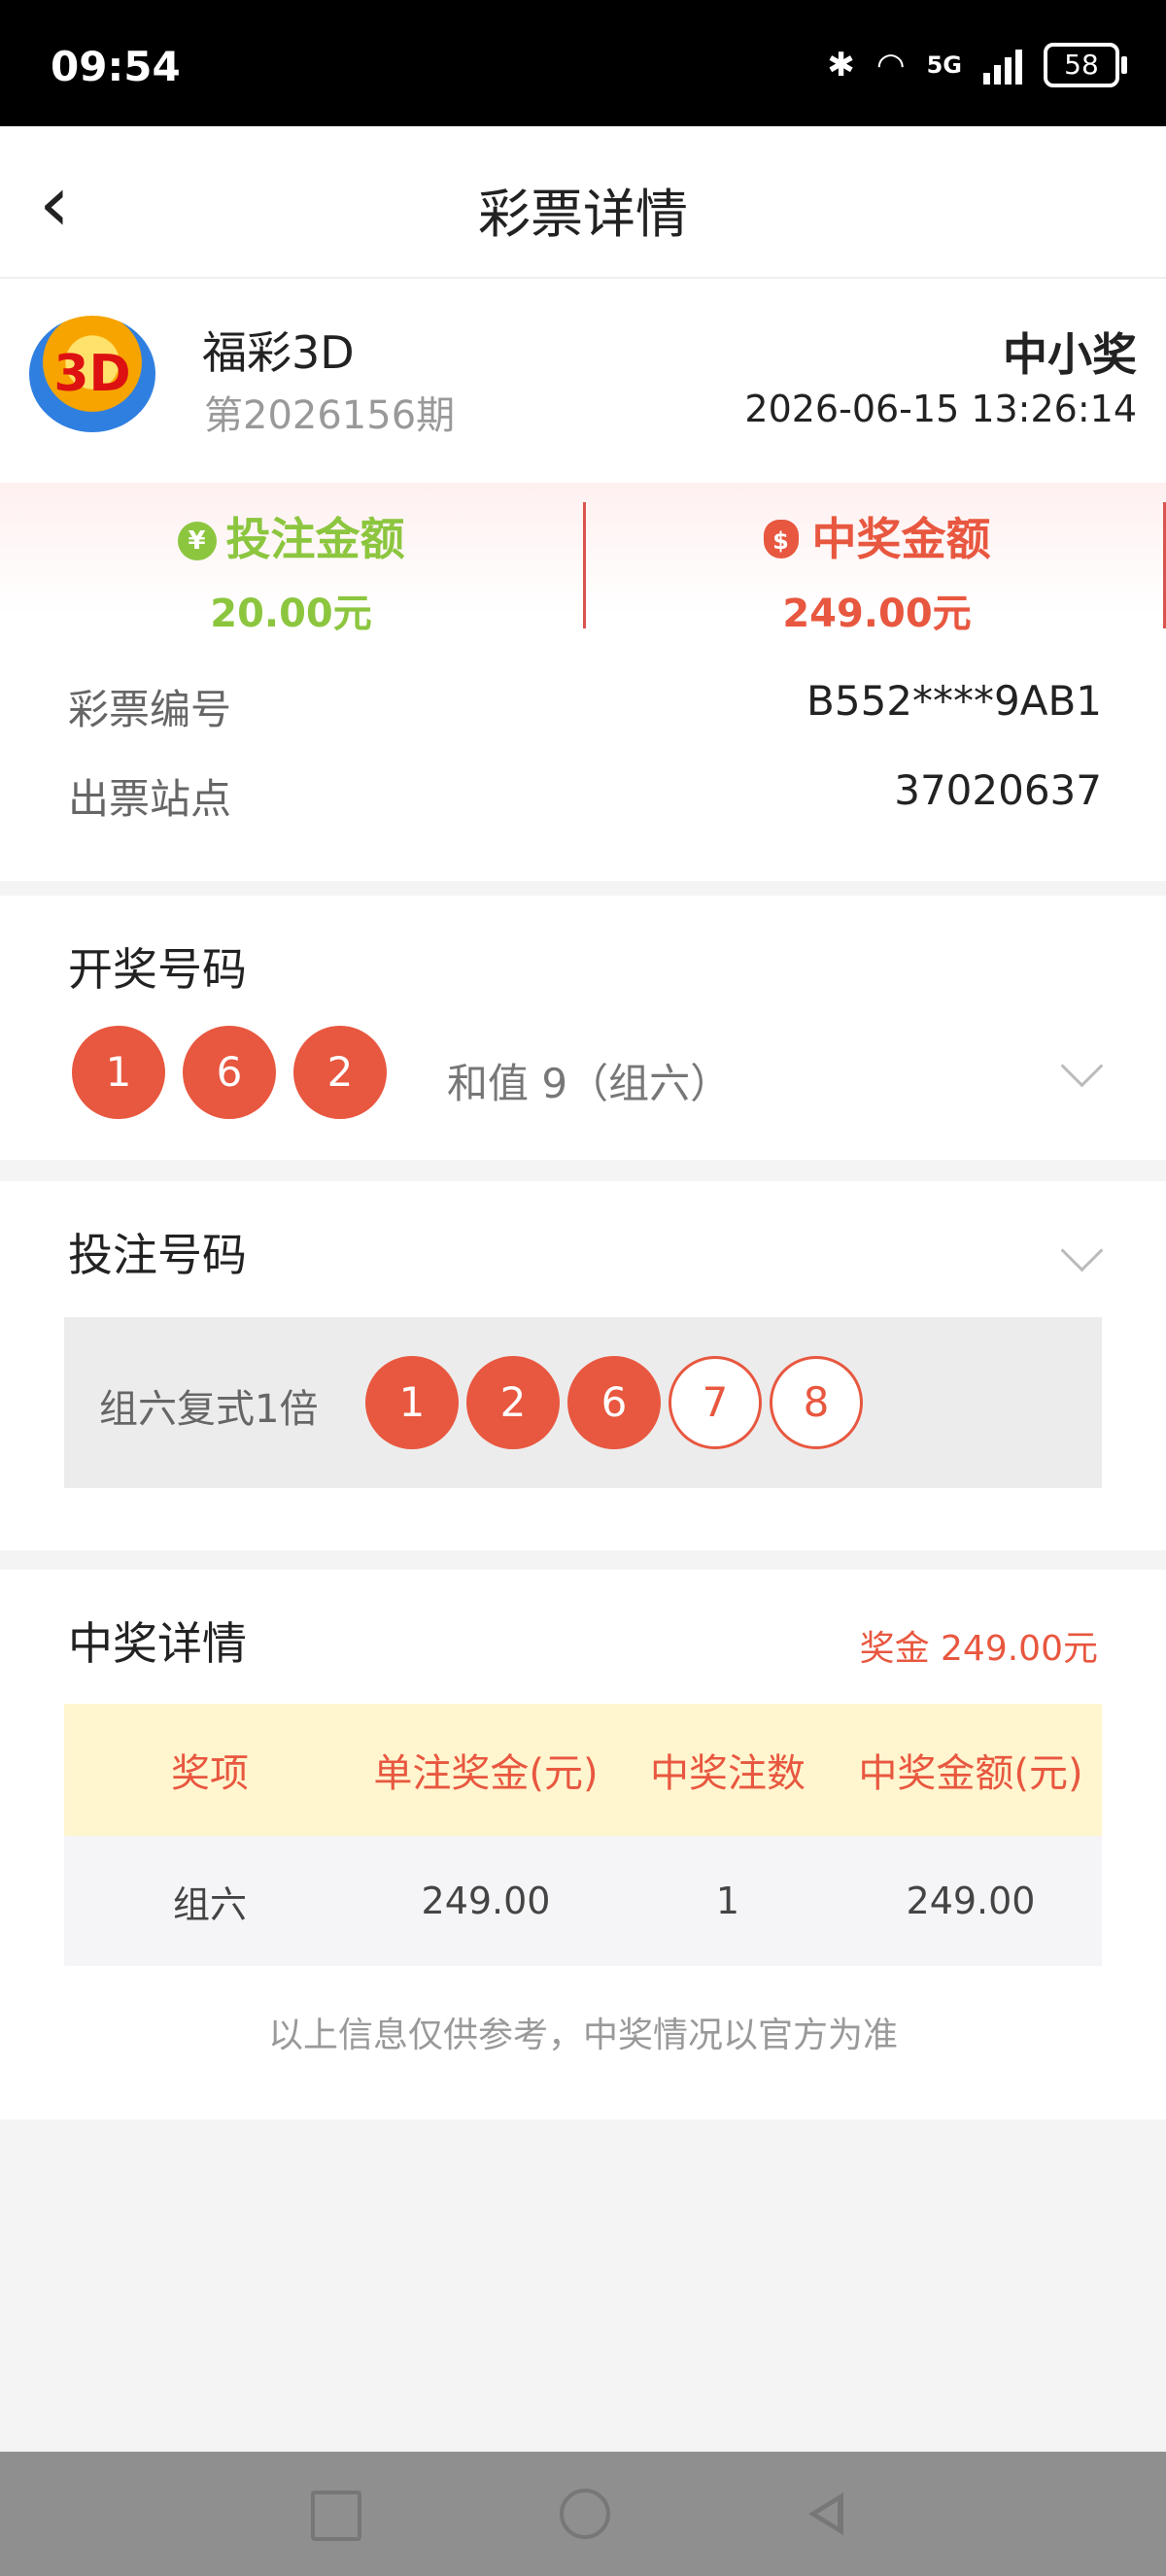  What do you see at coordinates (977, 65) in the screenshot?
I see `status-icons: ✱ ◠ 5G 58` at bounding box center [977, 65].